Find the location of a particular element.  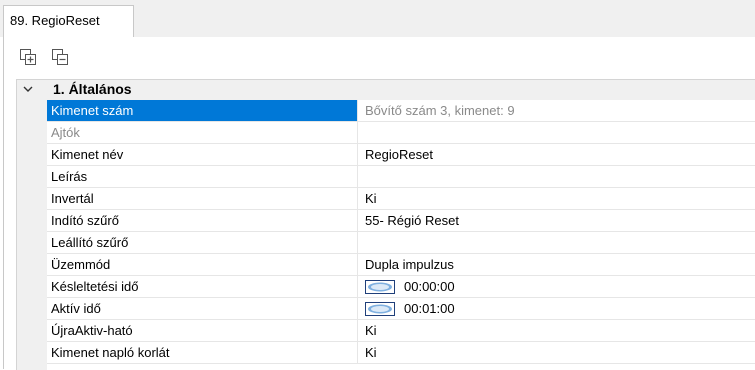

property-value: RegioReset is located at coordinates (556, 154).